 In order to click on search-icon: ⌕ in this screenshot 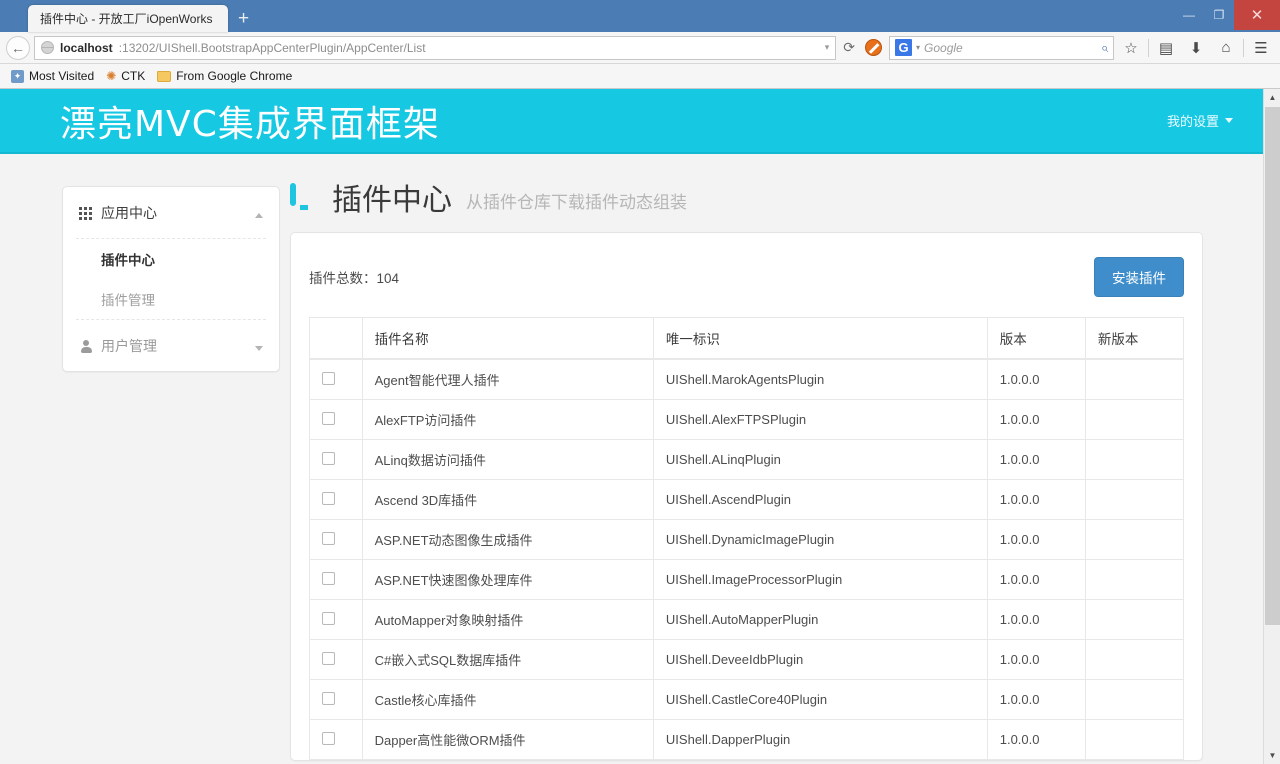, I will do `click(1104, 48)`.